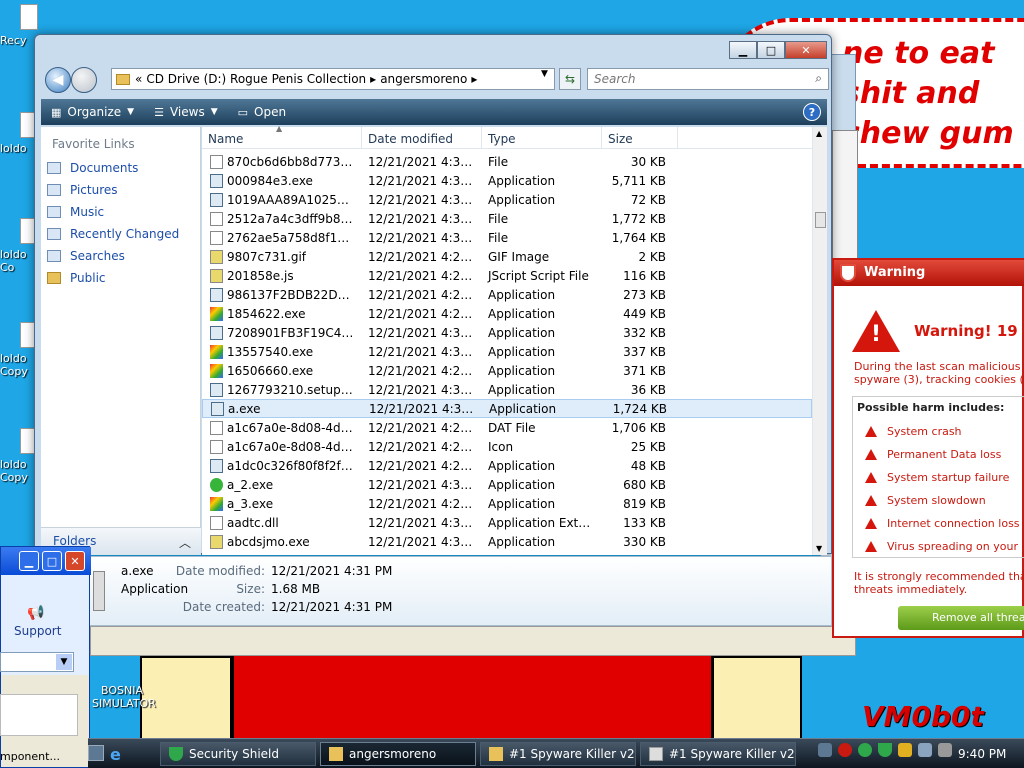  What do you see at coordinates (37, 631) in the screenshot?
I see `support-link: Support` at bounding box center [37, 631].